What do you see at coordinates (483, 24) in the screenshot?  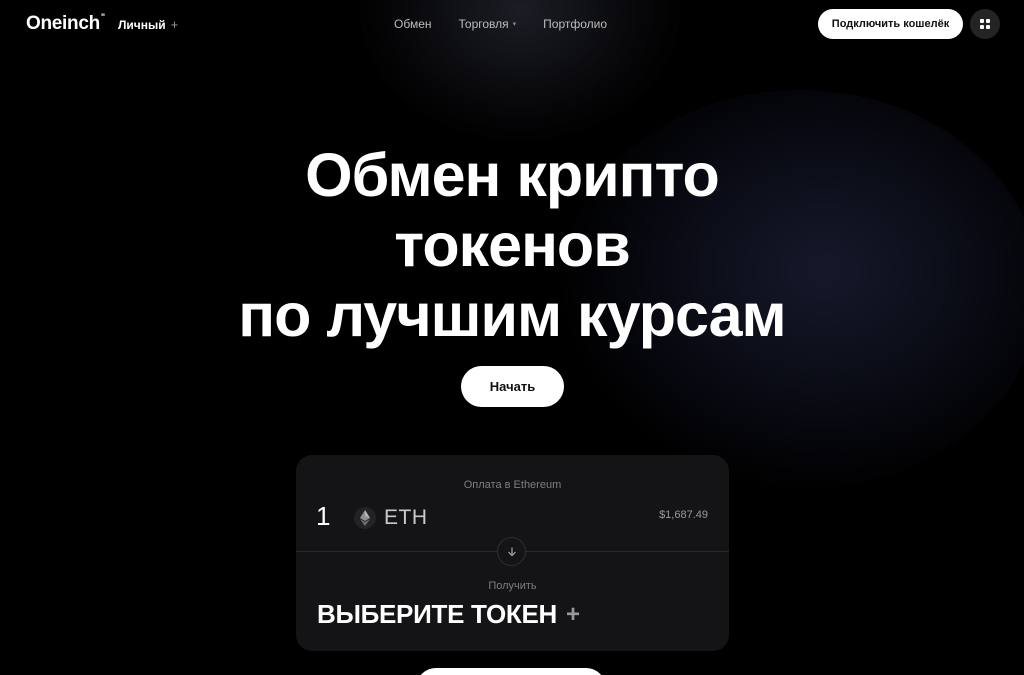 I see `nav-item-label: Торговля` at bounding box center [483, 24].